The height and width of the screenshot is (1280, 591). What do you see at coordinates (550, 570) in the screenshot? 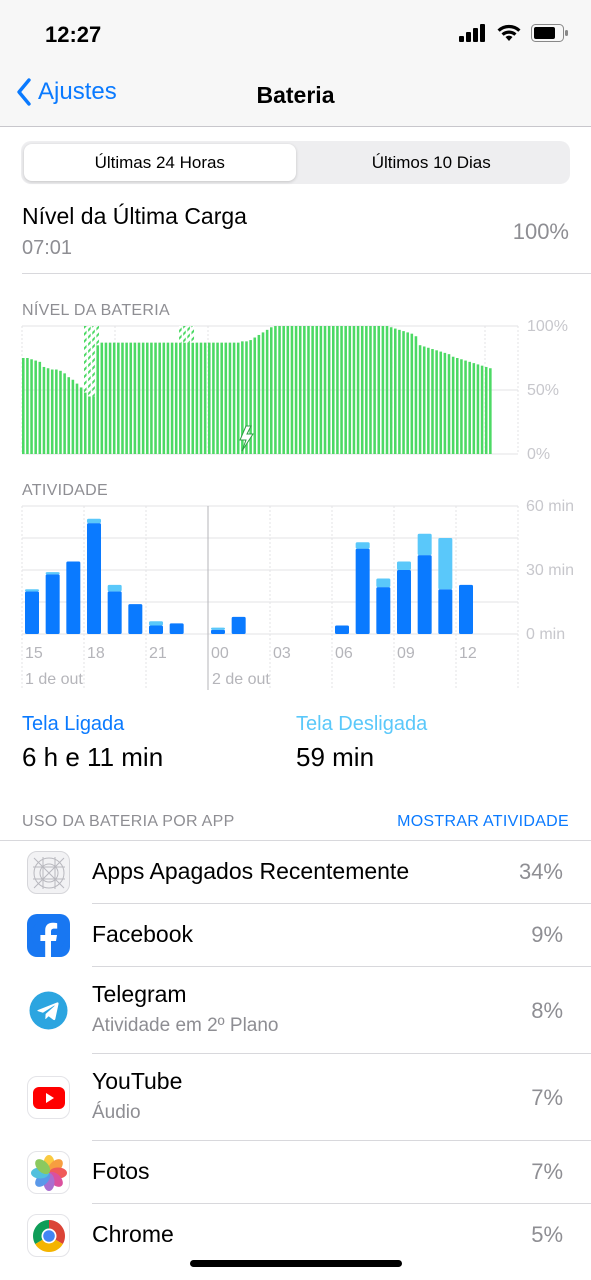
I see `y-tick-label: 30 min` at bounding box center [550, 570].